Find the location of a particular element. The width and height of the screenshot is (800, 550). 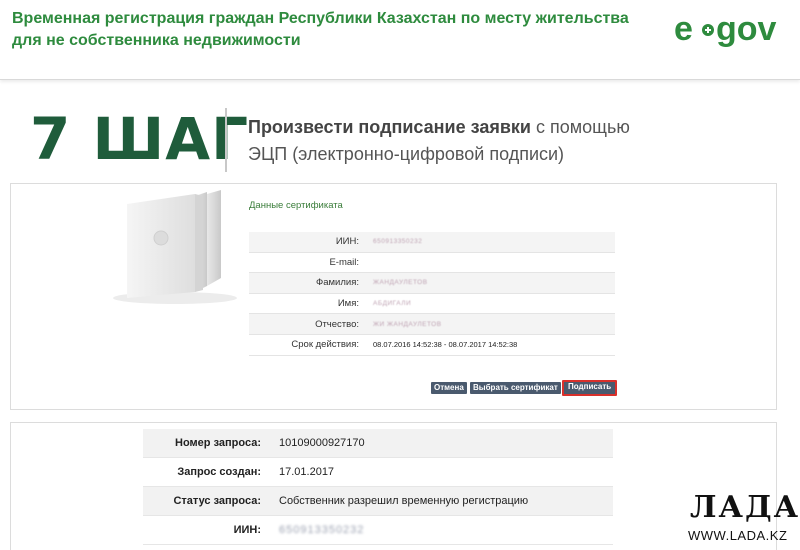

request-label: Статус запроса: is located at coordinates (217, 501).